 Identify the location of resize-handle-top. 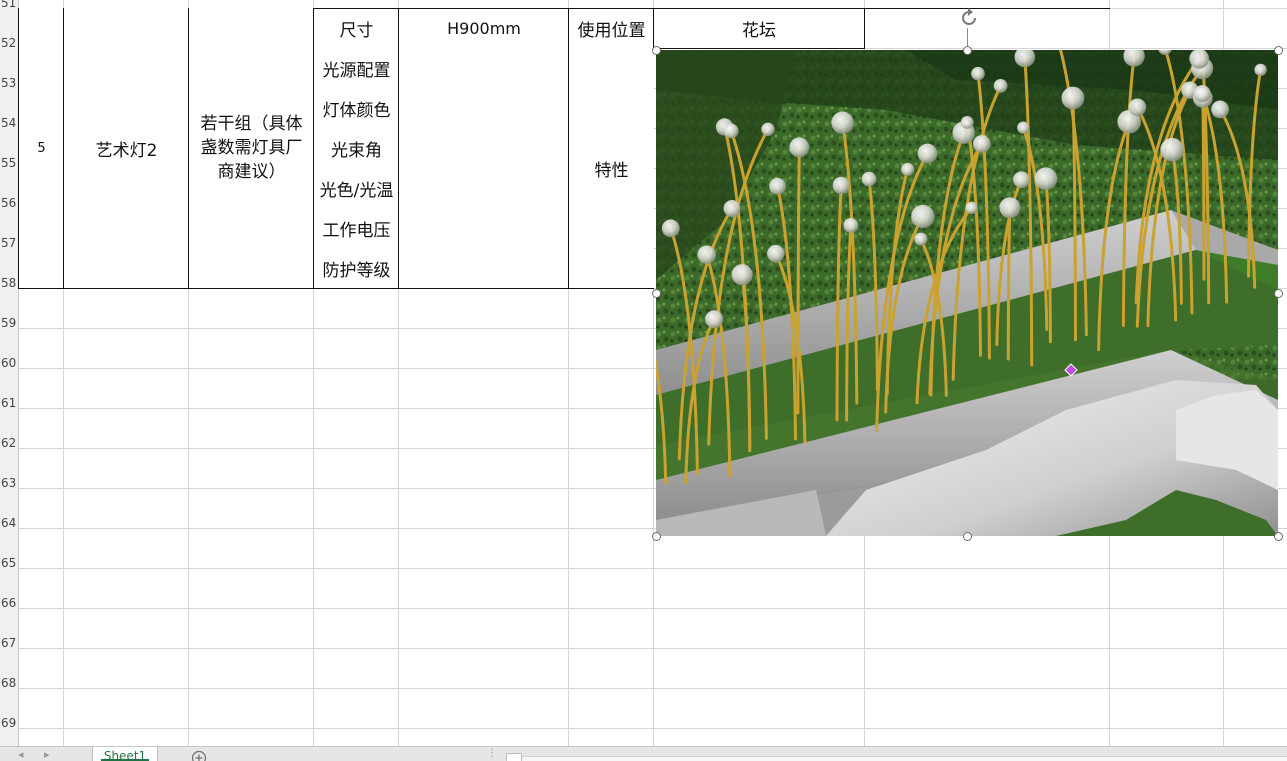
(967, 50).